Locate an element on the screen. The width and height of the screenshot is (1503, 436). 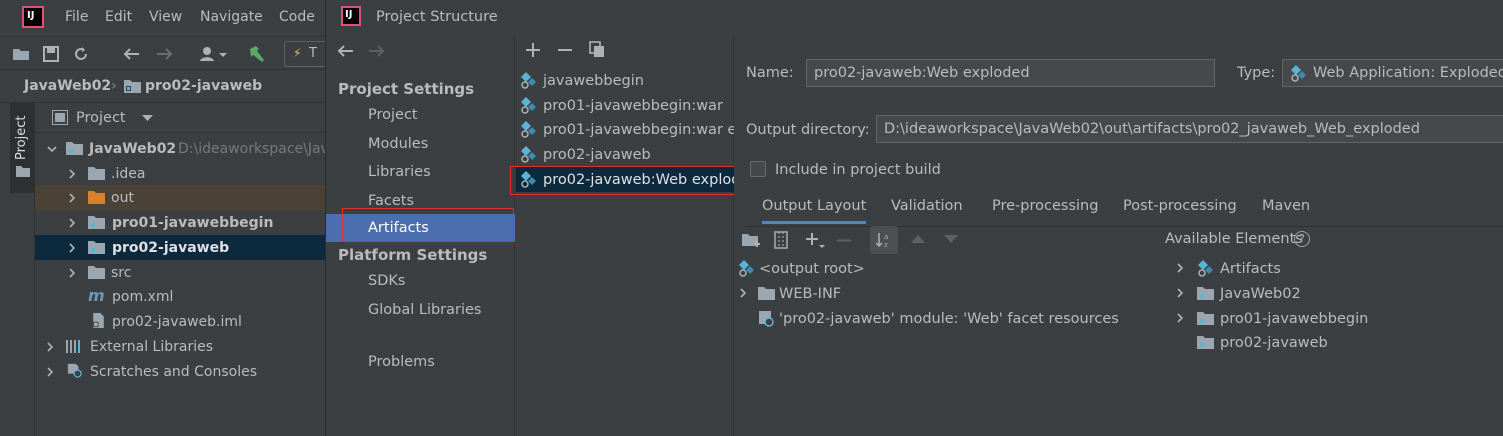
remove-icon is located at coordinates (565, 50).